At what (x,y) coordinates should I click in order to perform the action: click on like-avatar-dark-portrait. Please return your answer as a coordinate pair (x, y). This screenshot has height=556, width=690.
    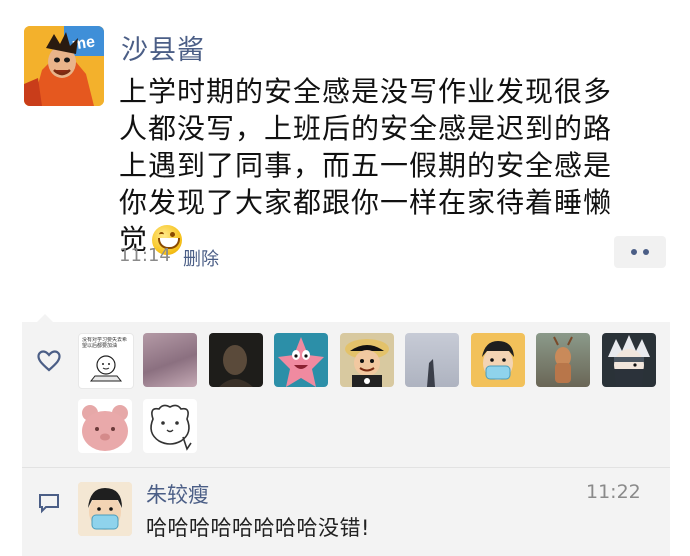
    Looking at the image, I should click on (236, 360).